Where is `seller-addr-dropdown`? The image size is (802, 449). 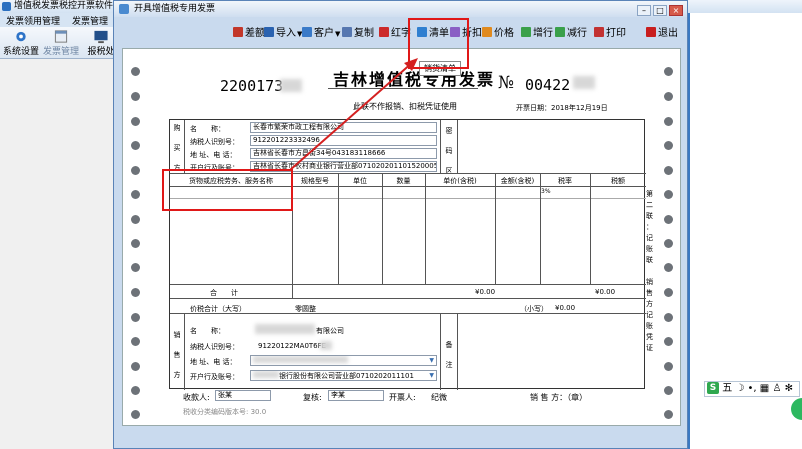
seller-addr-dropdown is located at coordinates (343, 360).